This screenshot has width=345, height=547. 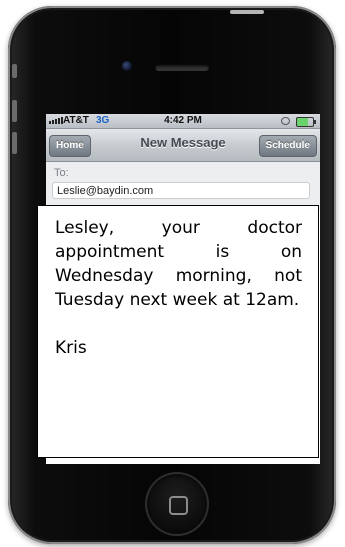 I want to click on battery-icon, so click(x=306, y=122).